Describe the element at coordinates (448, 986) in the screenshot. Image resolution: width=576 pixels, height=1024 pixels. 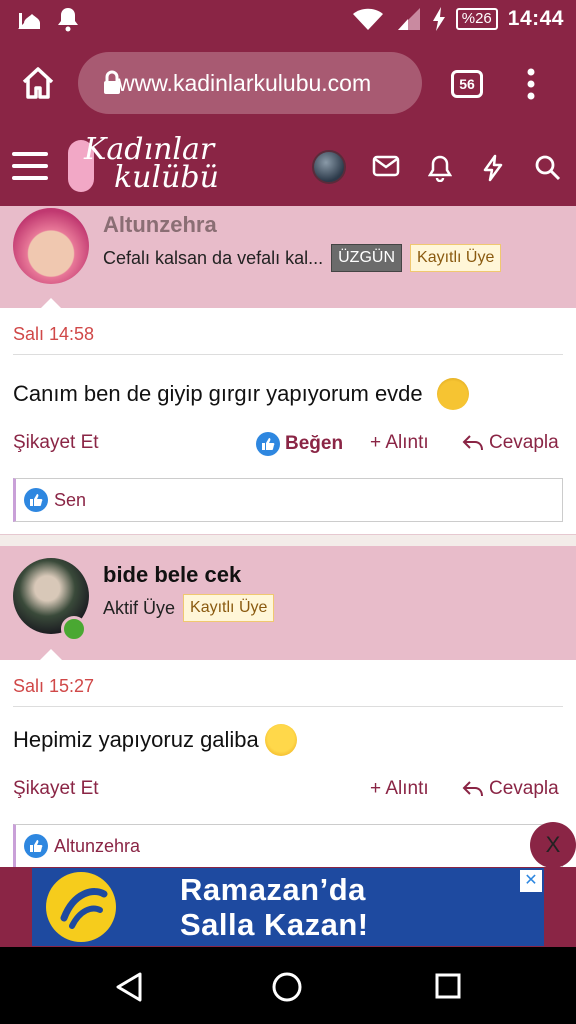
I see `recents-icon` at that location.